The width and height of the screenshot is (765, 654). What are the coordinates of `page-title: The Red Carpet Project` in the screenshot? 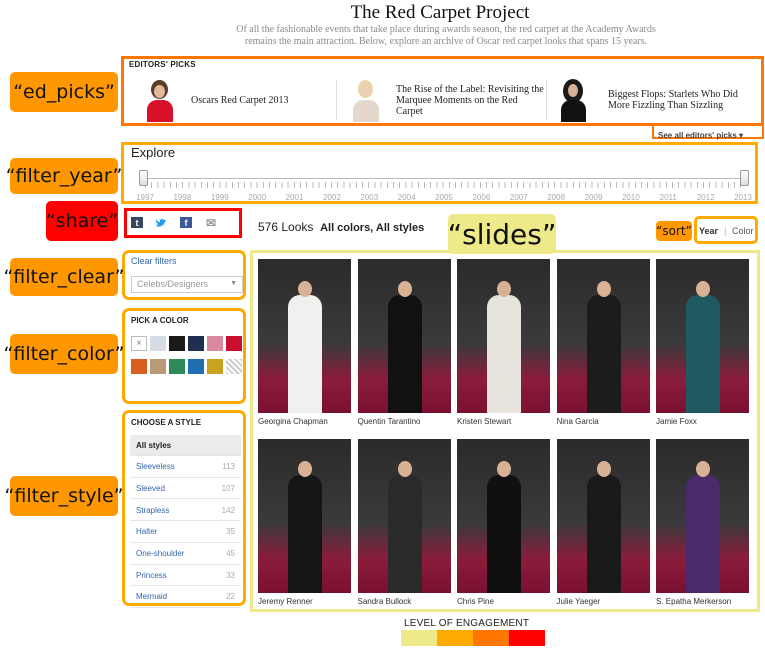 It's located at (440, 12).